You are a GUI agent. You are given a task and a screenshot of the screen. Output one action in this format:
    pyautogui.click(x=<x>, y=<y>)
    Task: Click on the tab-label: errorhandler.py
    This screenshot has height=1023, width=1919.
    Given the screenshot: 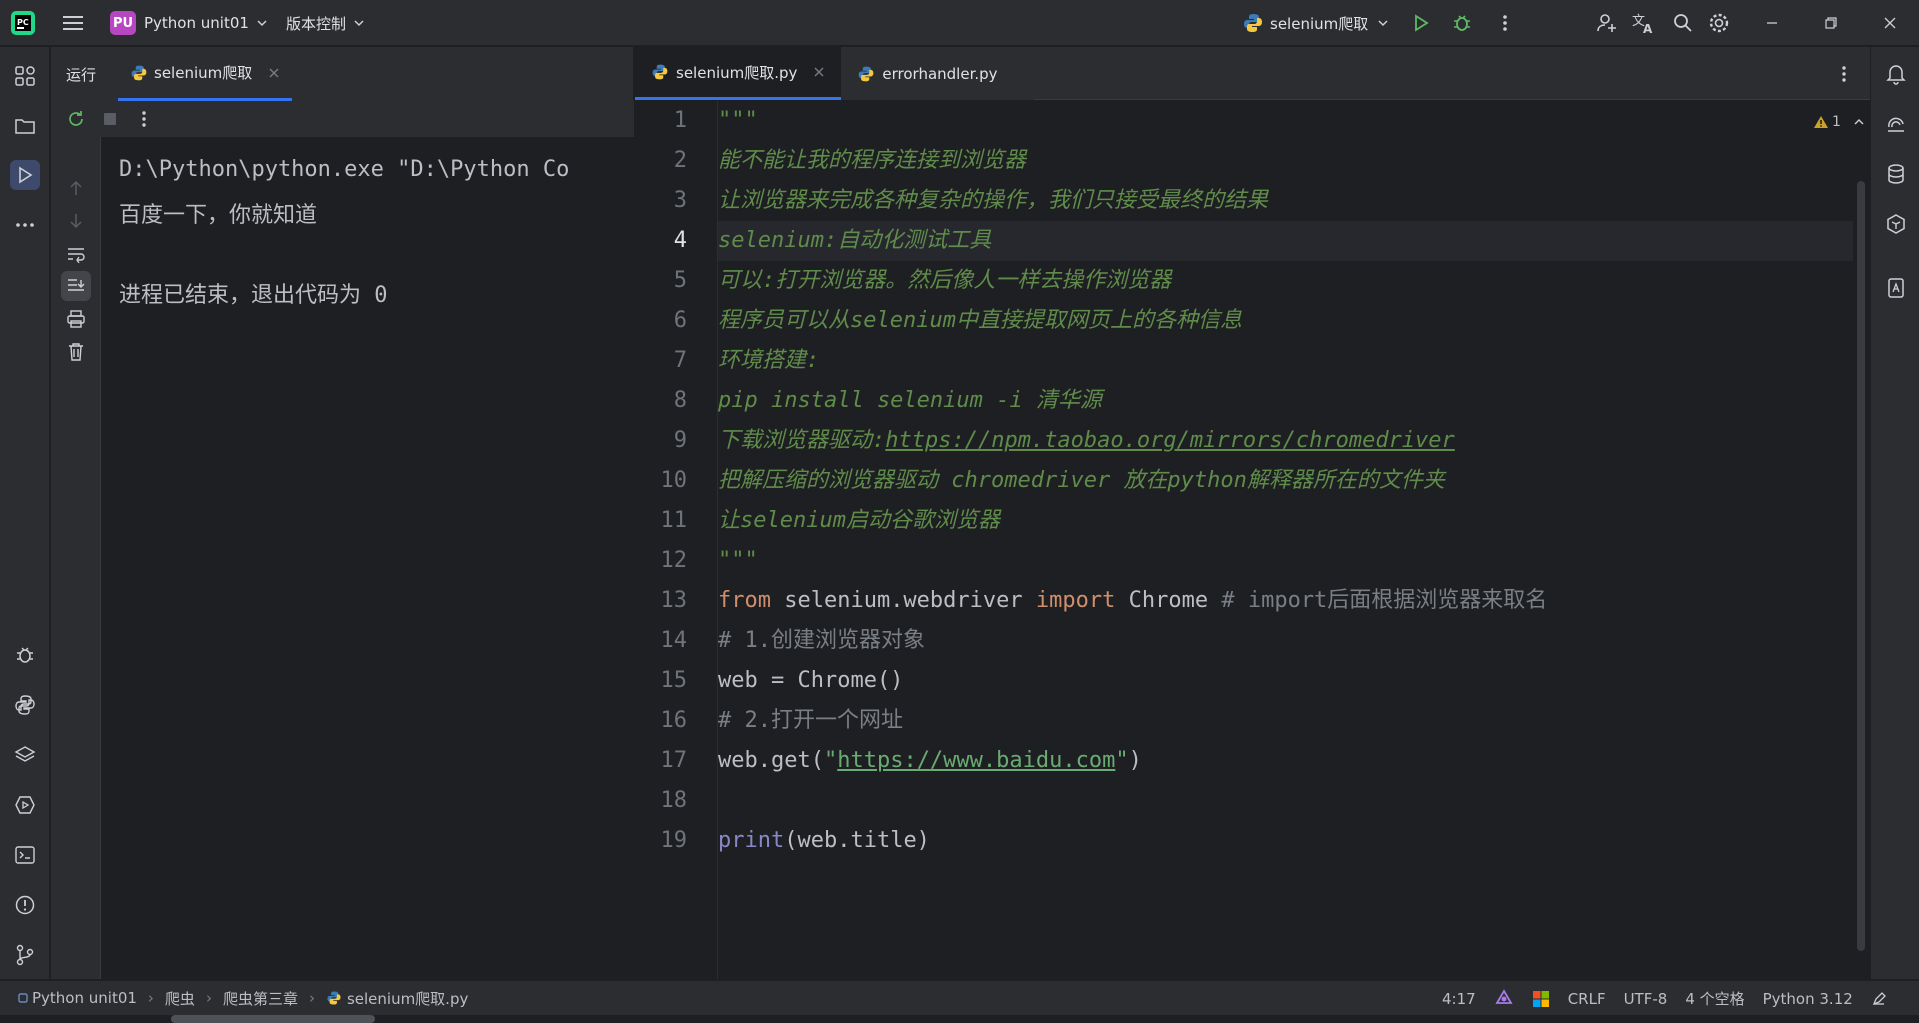 What is the action you would take?
    pyautogui.click(x=940, y=73)
    